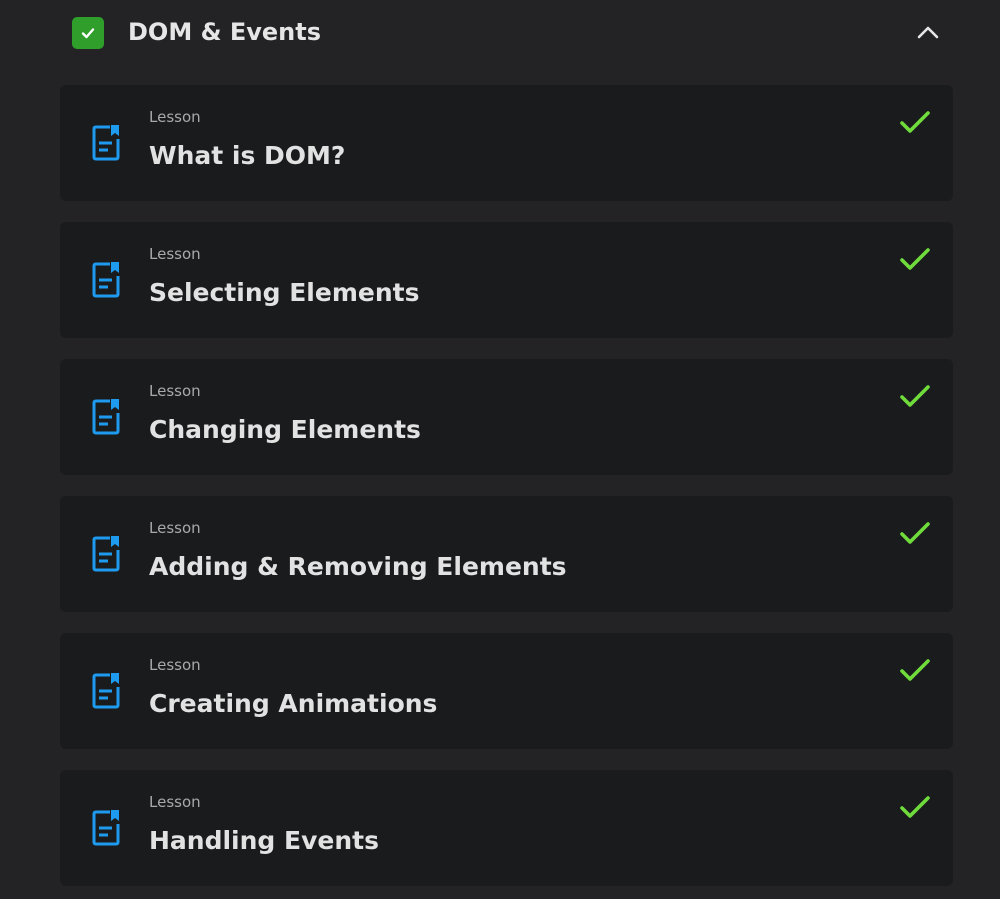 The image size is (1000, 899). Describe the element at coordinates (506, 34) in the screenshot. I see `section-header-dom-events: DOM & Events` at that location.